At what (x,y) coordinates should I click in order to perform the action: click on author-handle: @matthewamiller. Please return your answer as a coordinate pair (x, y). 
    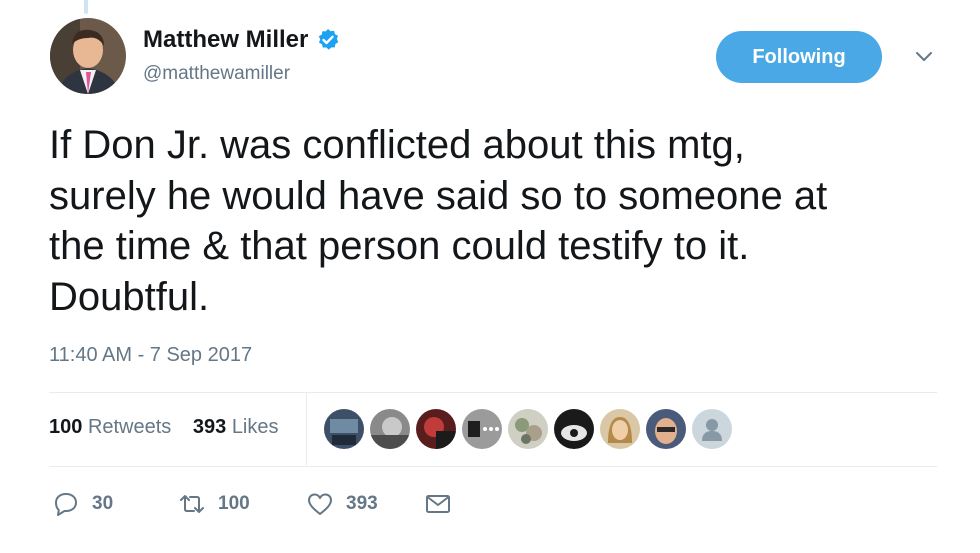
    Looking at the image, I should click on (216, 74).